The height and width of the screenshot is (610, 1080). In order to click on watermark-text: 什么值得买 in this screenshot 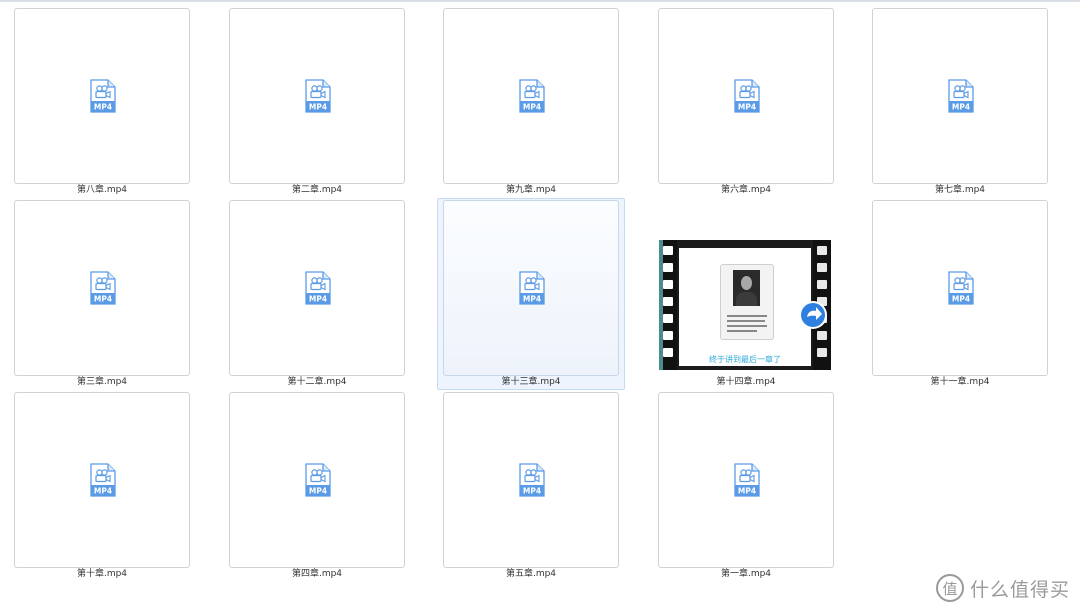, I will do `click(1019, 589)`.